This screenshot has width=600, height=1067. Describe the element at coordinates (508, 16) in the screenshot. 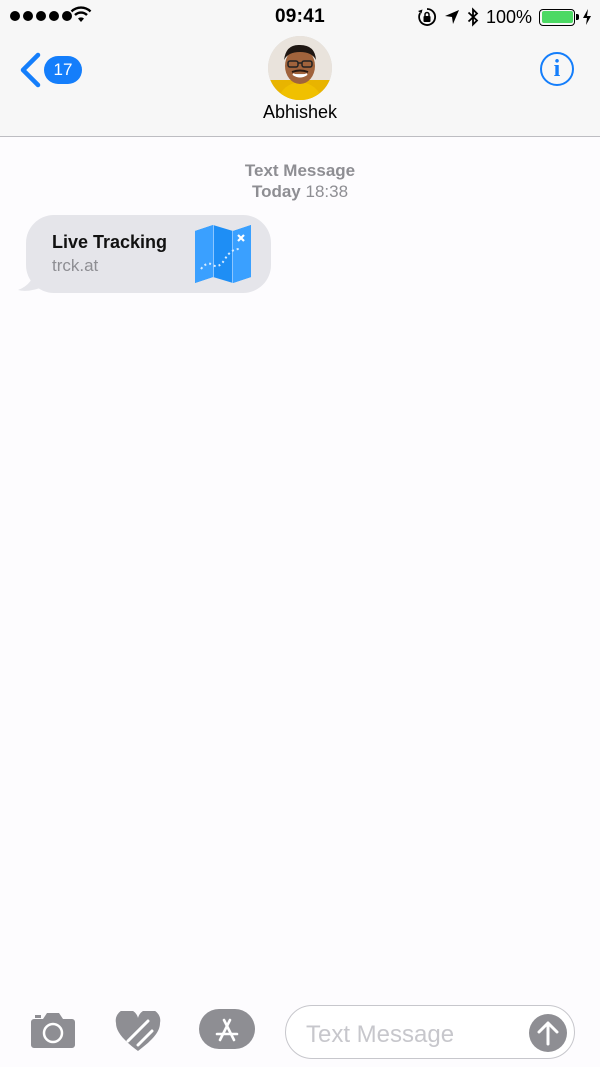

I see `battery-percent: 100%` at that location.